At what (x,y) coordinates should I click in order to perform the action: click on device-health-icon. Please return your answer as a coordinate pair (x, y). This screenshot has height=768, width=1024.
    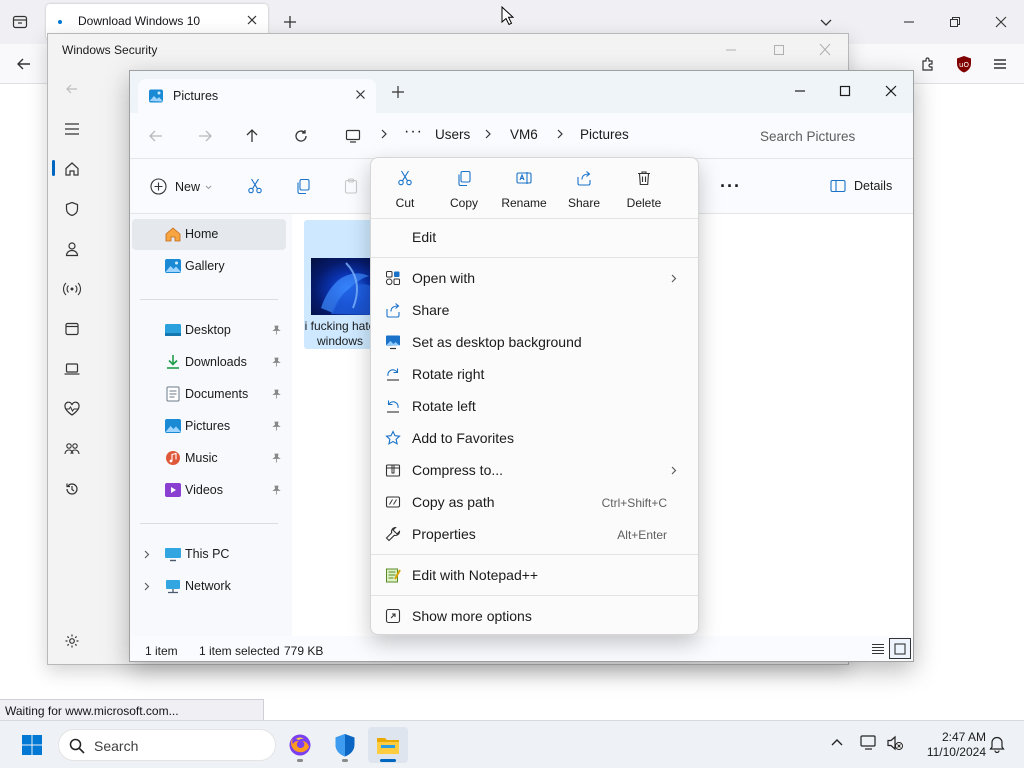
    Looking at the image, I should click on (72, 409).